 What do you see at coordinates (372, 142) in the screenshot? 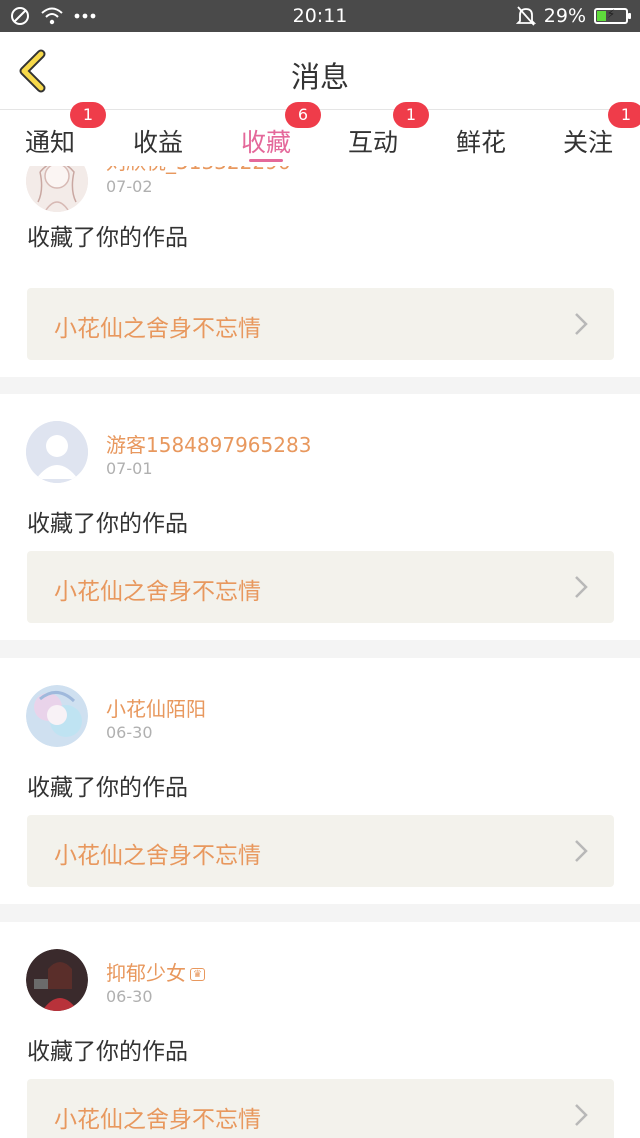
I see `tab-label: 互动` at bounding box center [372, 142].